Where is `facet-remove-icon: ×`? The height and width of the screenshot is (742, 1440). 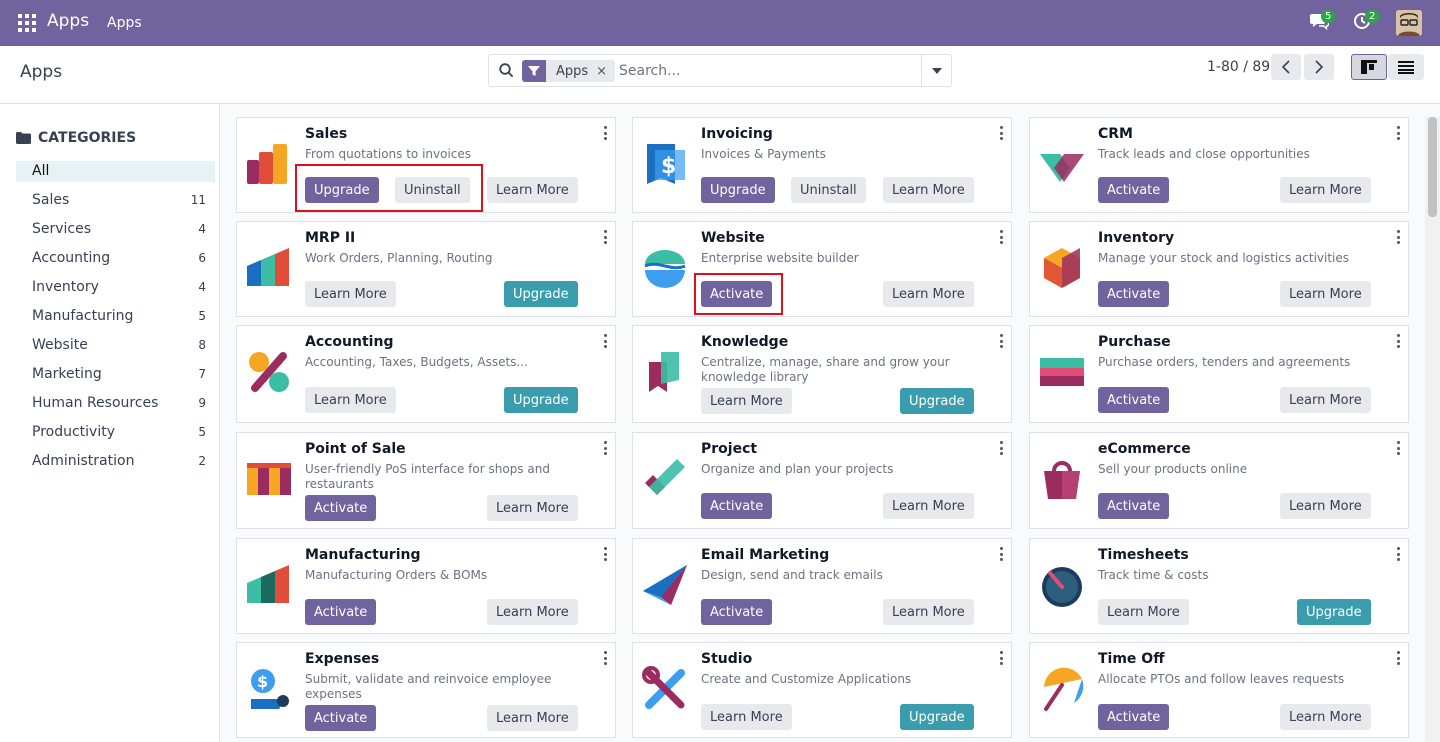 facet-remove-icon: × is located at coordinates (605, 71).